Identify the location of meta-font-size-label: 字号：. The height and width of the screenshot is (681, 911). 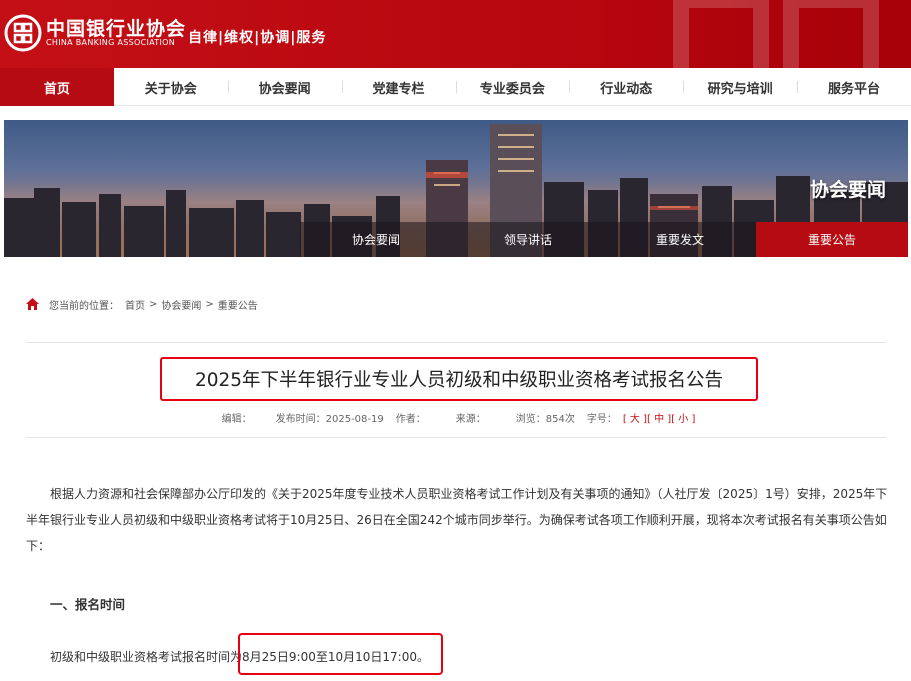
(601, 419).